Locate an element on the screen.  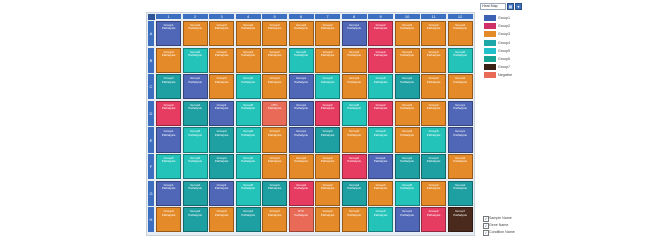
row-header: F is located at coordinates (151, 167).